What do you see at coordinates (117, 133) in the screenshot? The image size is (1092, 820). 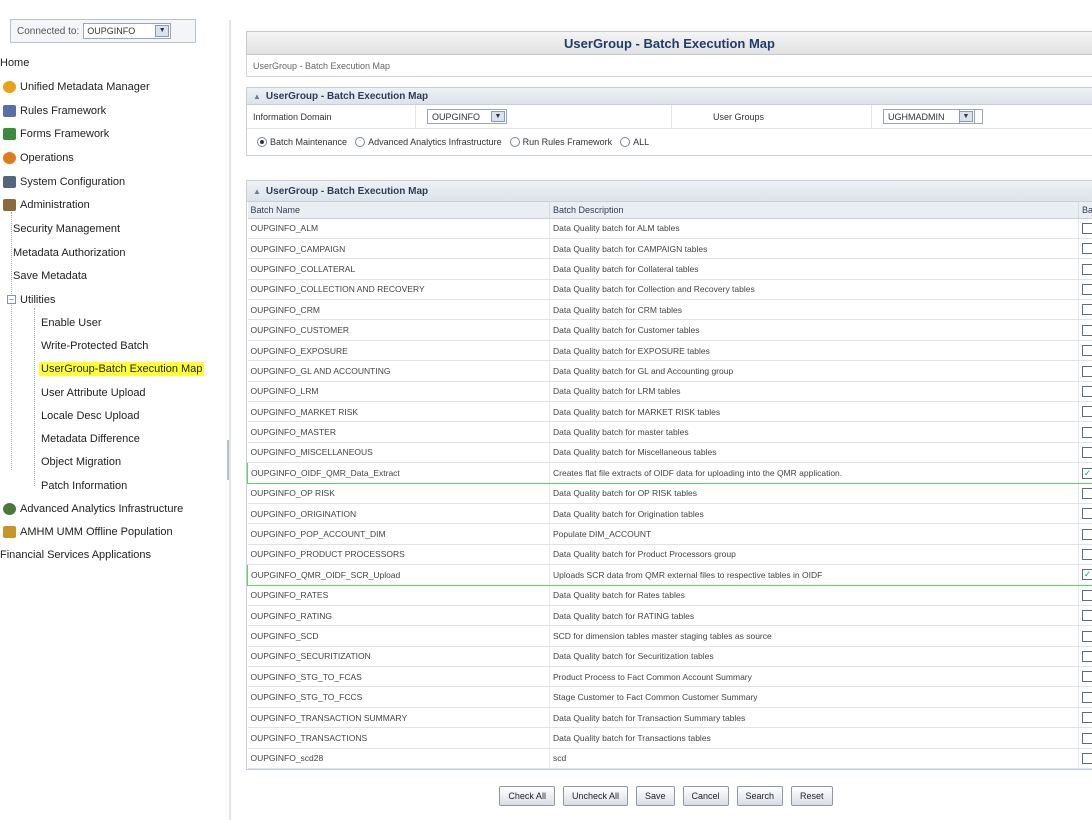 I see `sidebar-item-forms-framework: Forms Framework` at bounding box center [117, 133].